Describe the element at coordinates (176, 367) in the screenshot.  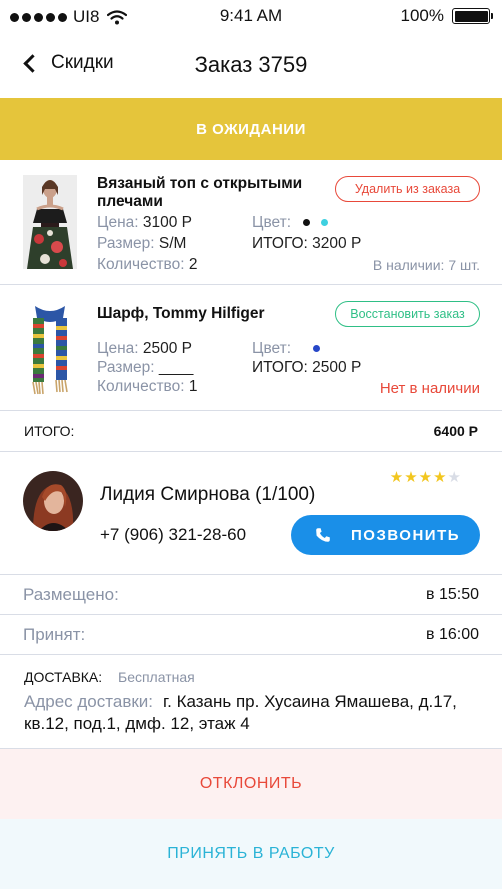
I see `size-value: ____` at that location.